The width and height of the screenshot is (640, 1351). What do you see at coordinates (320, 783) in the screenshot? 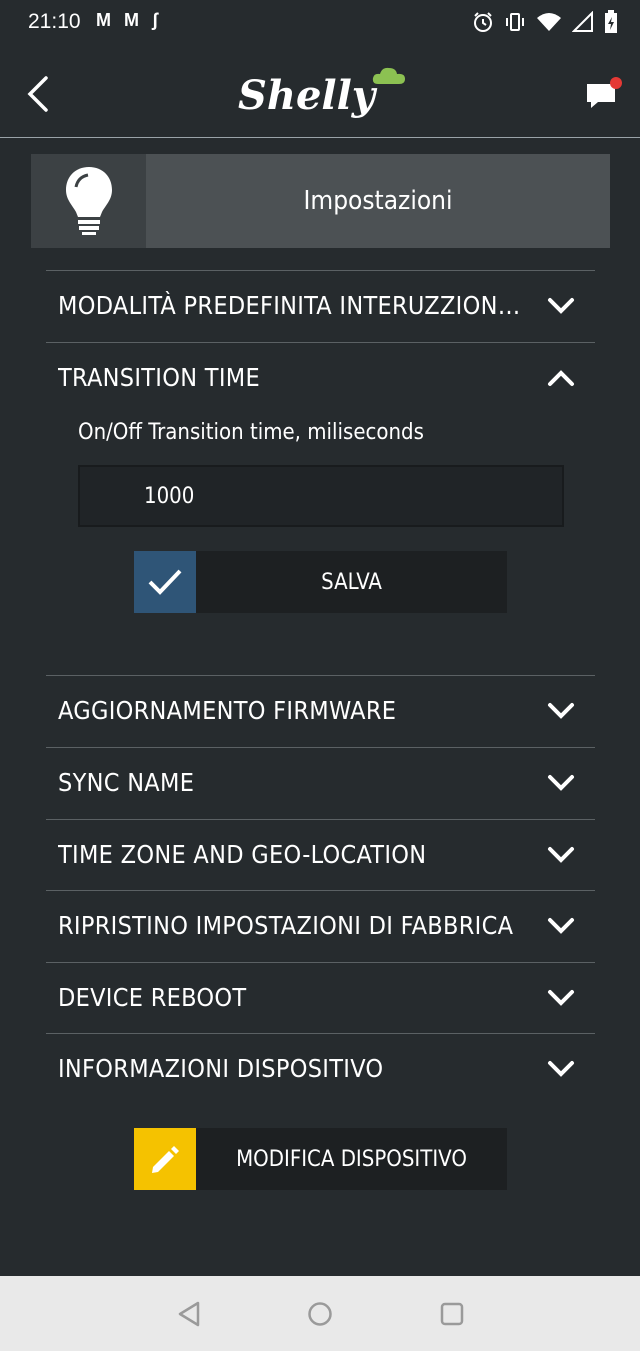
I see `section-sync-name: SYNC NAME` at bounding box center [320, 783].